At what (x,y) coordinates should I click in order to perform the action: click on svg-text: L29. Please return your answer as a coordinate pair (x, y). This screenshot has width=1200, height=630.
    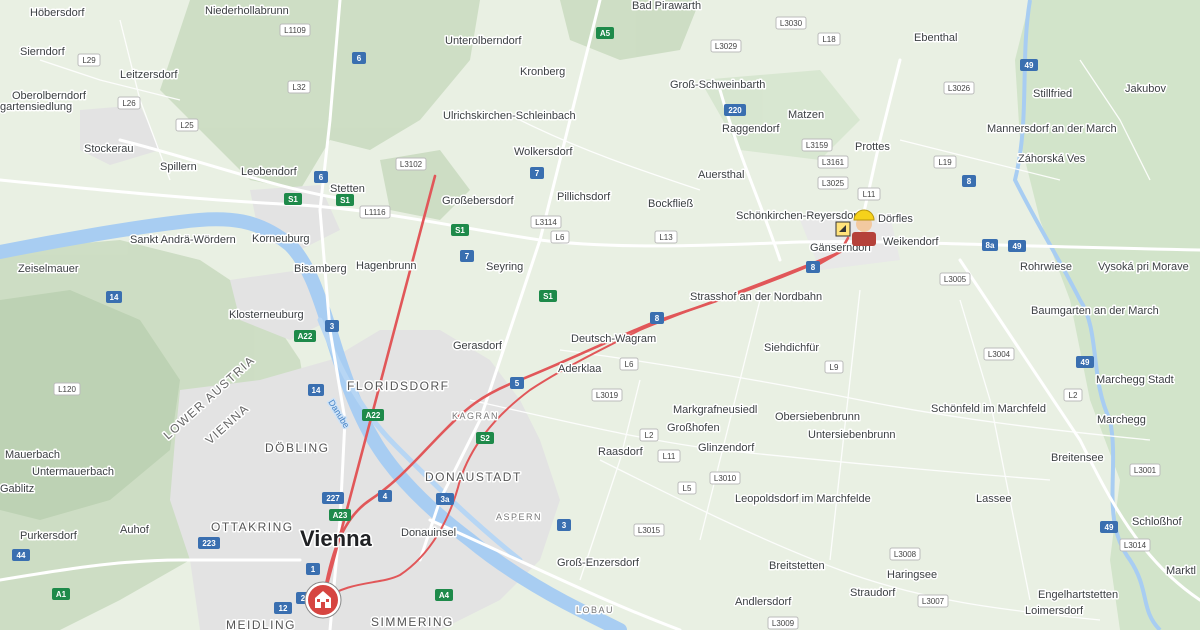
    Looking at the image, I should click on (89, 60).